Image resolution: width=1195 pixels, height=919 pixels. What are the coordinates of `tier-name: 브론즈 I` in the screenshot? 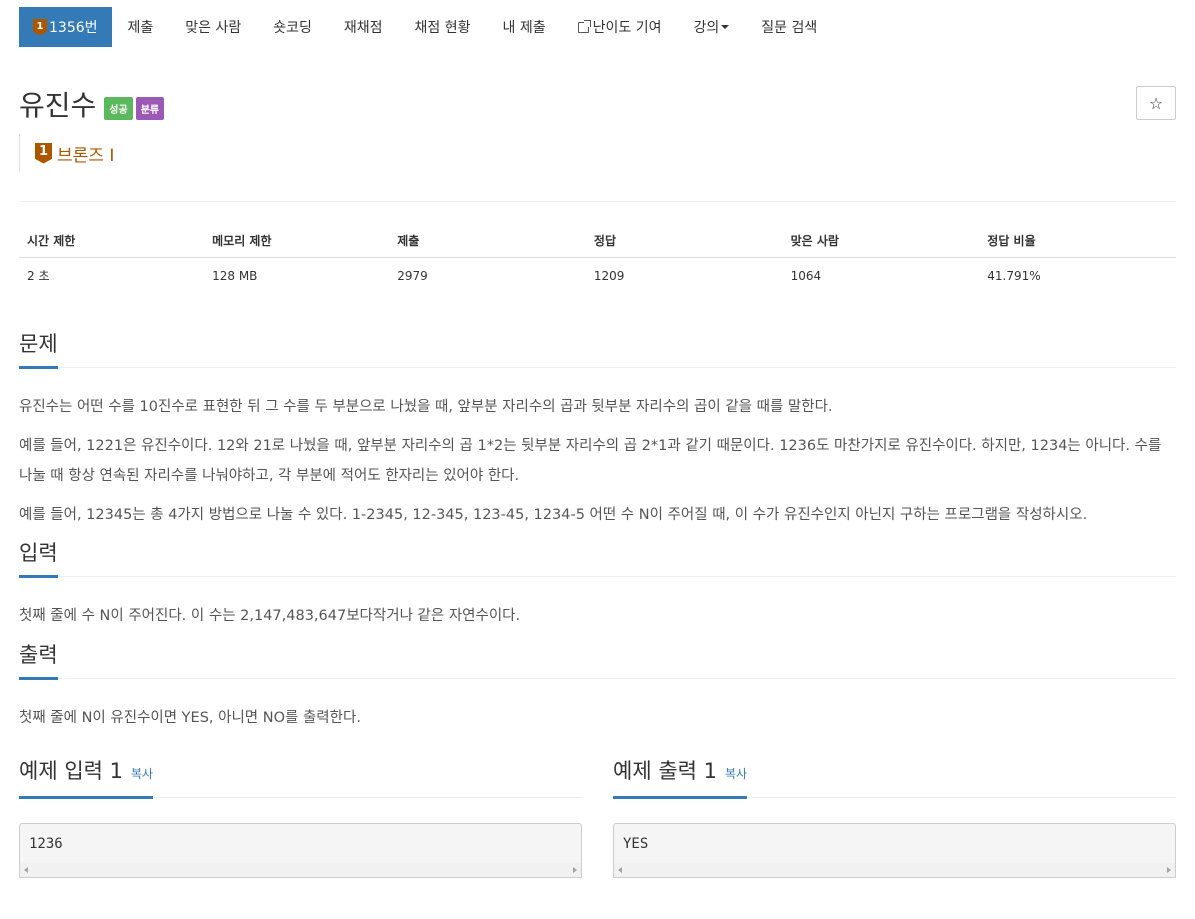 It's located at (85, 153).